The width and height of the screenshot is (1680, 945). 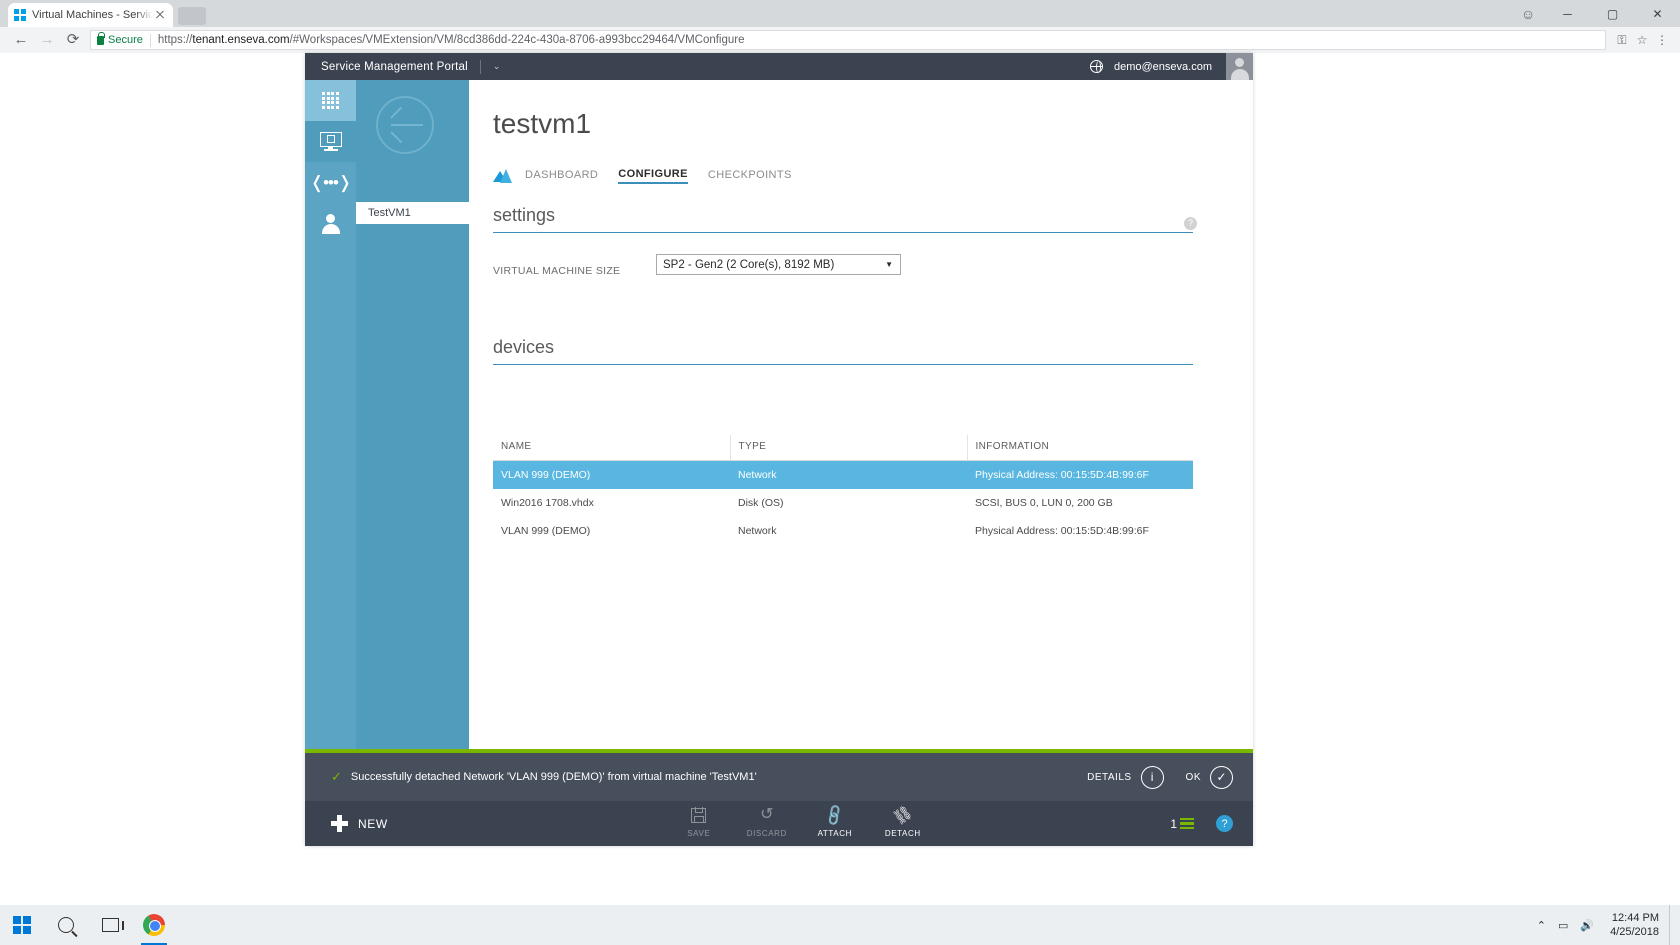 What do you see at coordinates (1563, 925) in the screenshot?
I see `network-tray-icon: ▭` at bounding box center [1563, 925].